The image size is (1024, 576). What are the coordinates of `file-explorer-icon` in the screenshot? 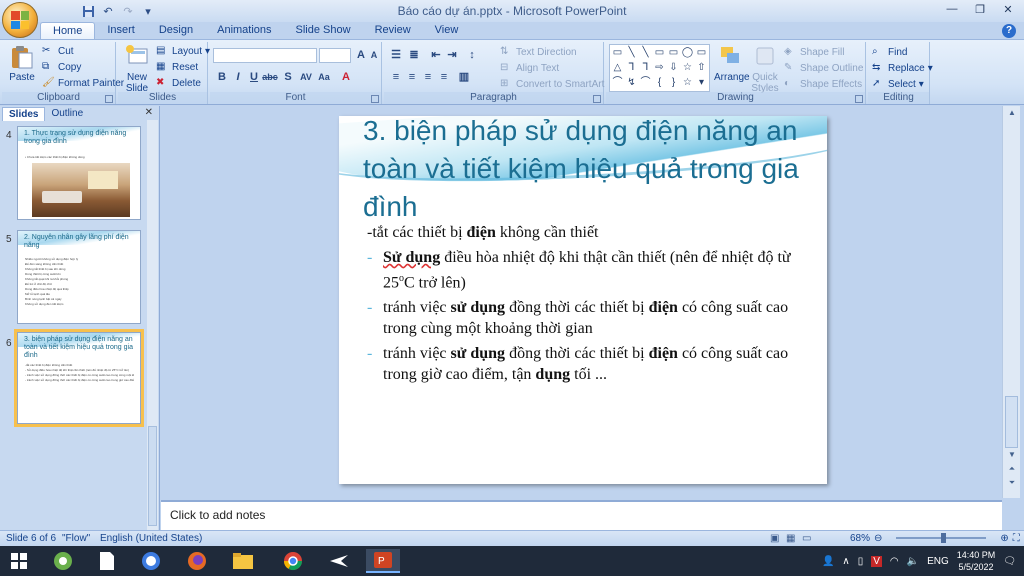 It's located at (243, 561).